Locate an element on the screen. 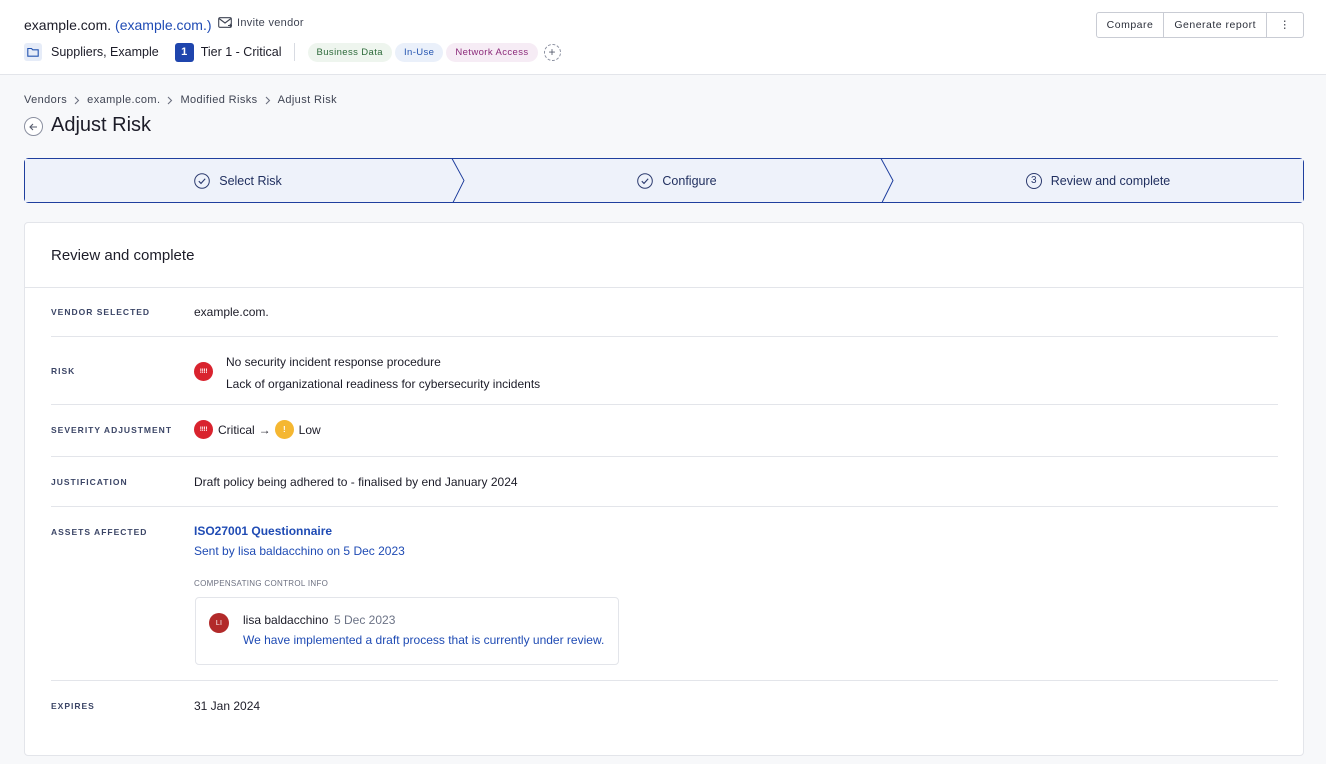 The height and width of the screenshot is (764, 1326). expires-value: 31 Jan 2024 is located at coordinates (227, 706).